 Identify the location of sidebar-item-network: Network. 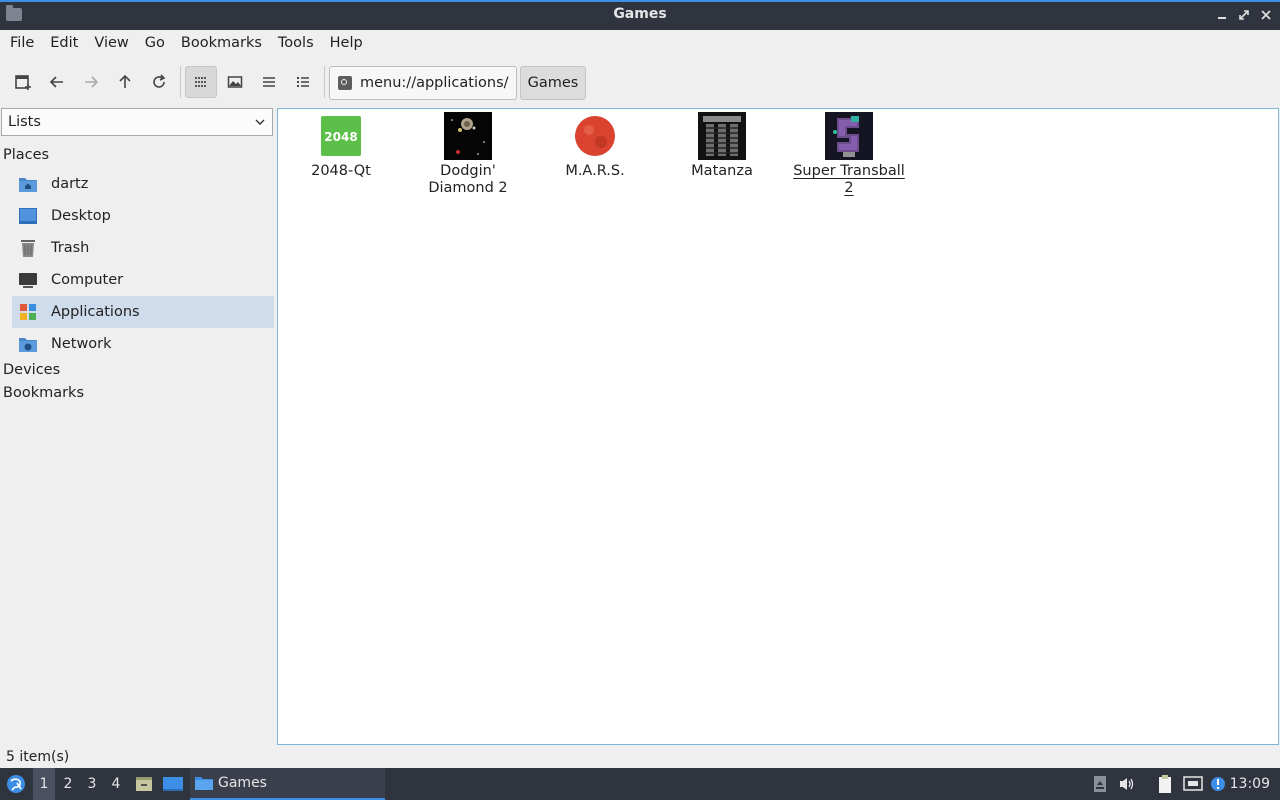
(143, 344).